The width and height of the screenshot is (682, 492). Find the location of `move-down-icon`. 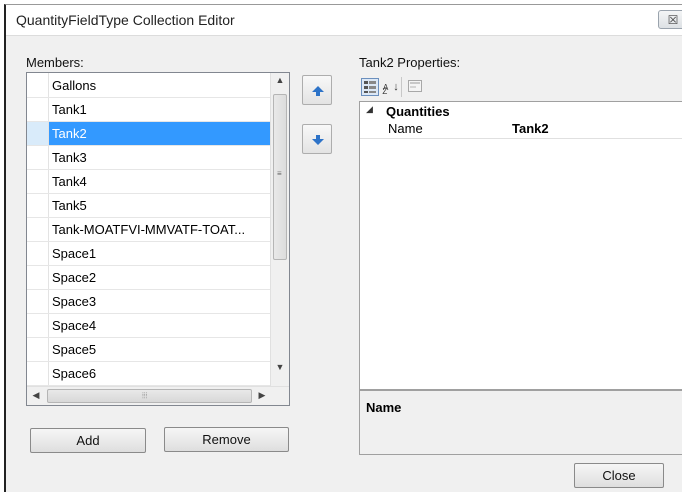

move-down-icon is located at coordinates (318, 140).